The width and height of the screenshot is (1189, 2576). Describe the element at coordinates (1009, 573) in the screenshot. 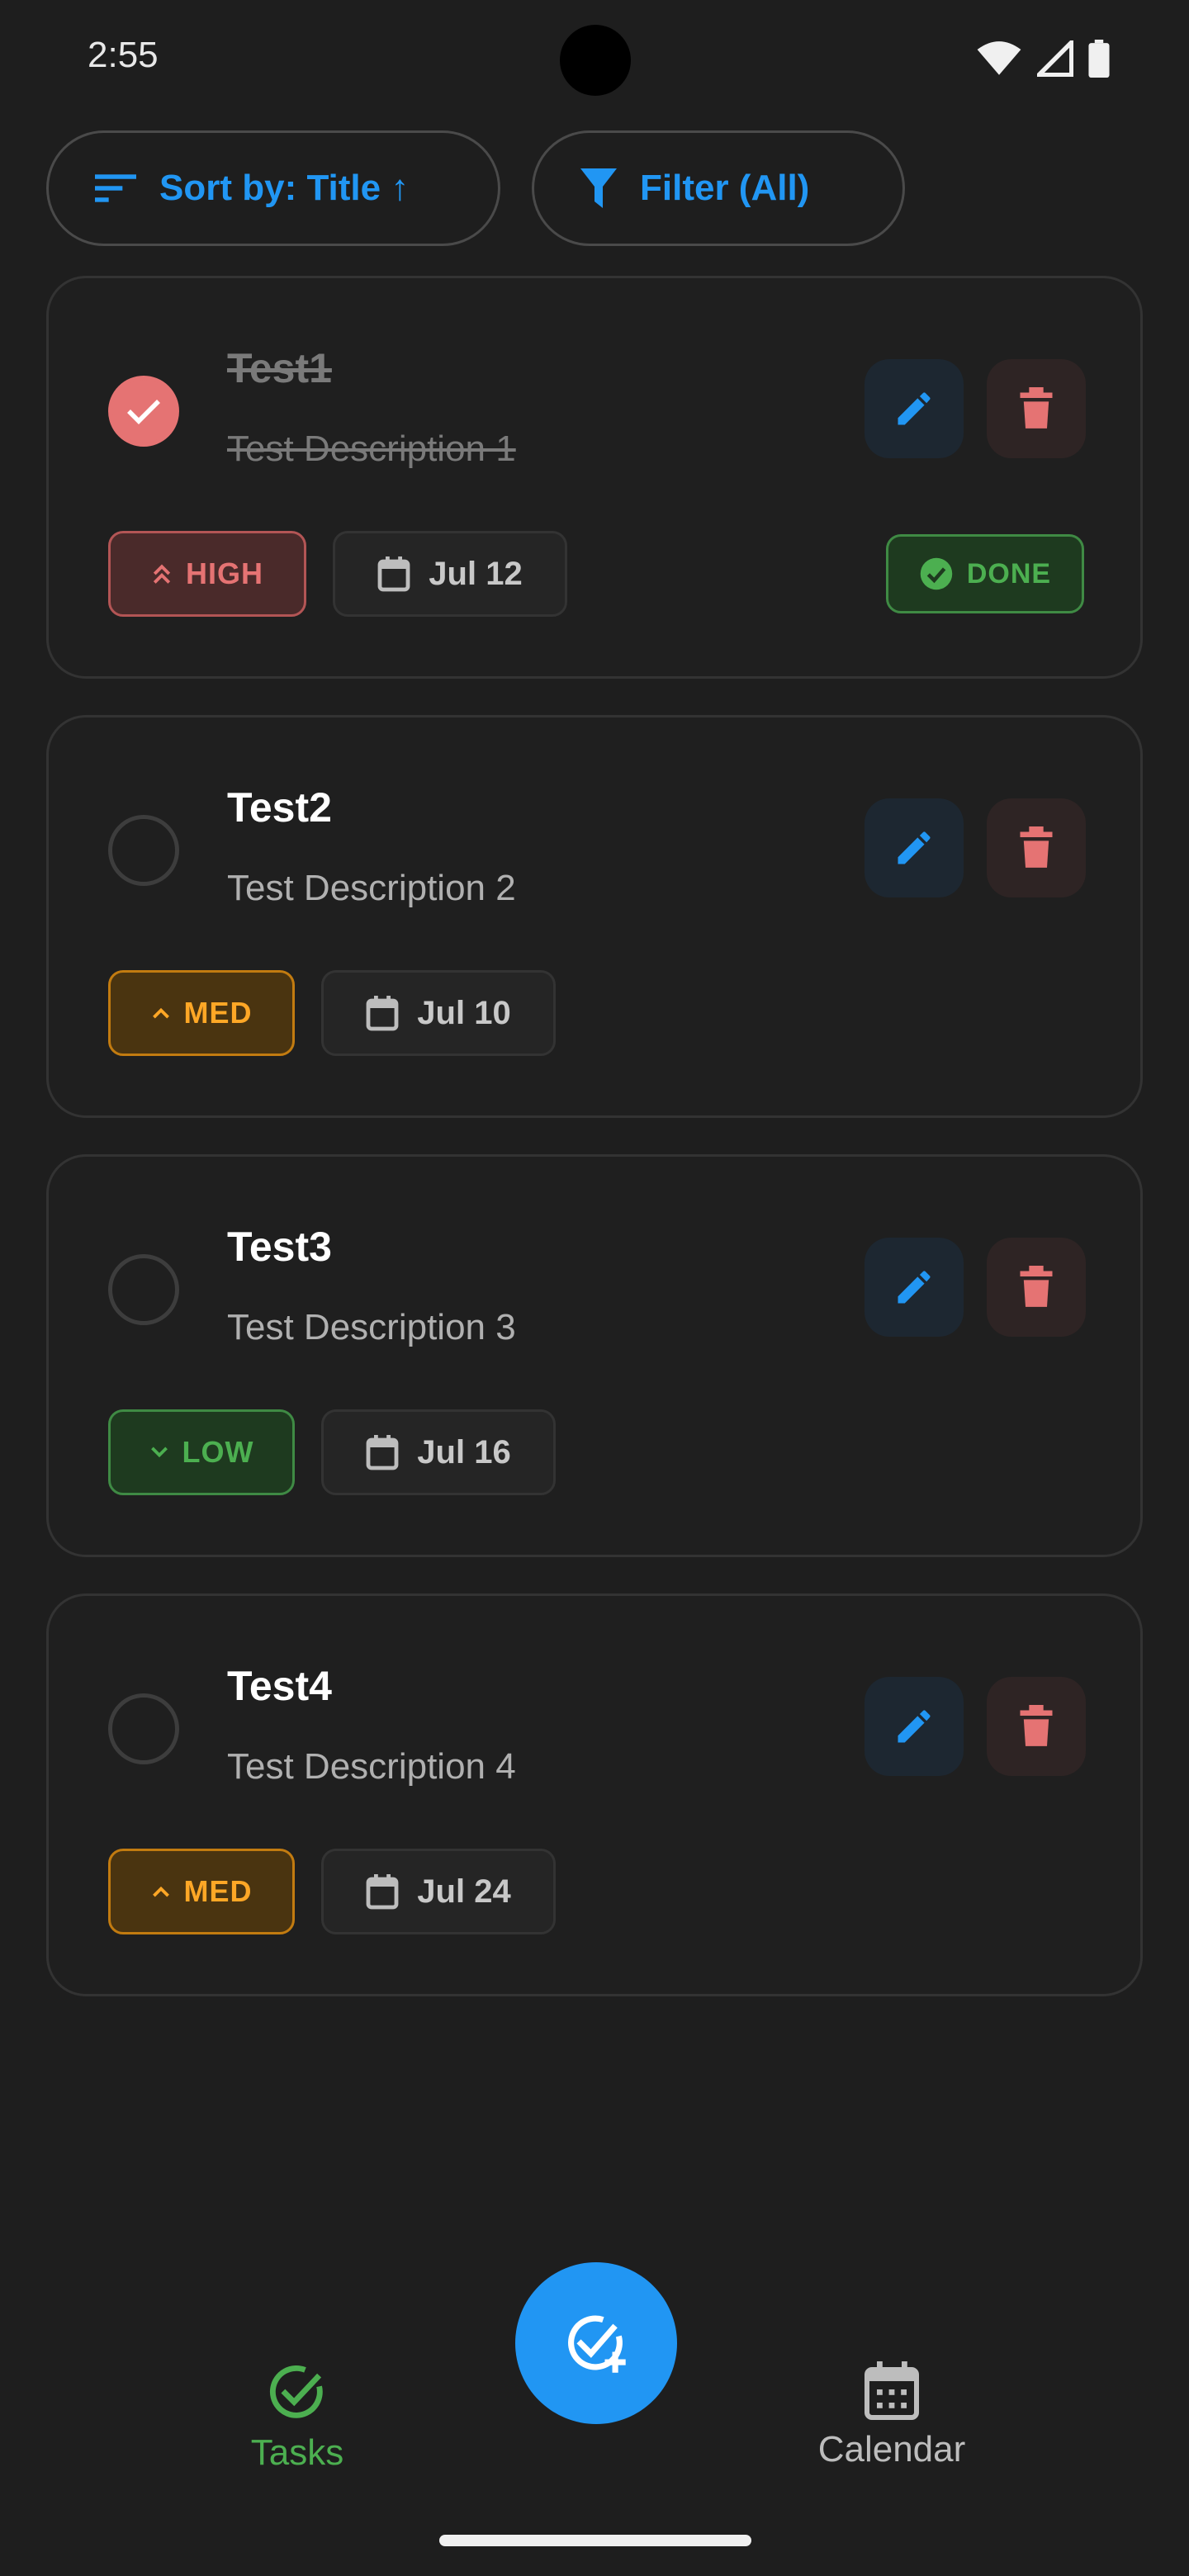

I see `status-label: DONE` at that location.